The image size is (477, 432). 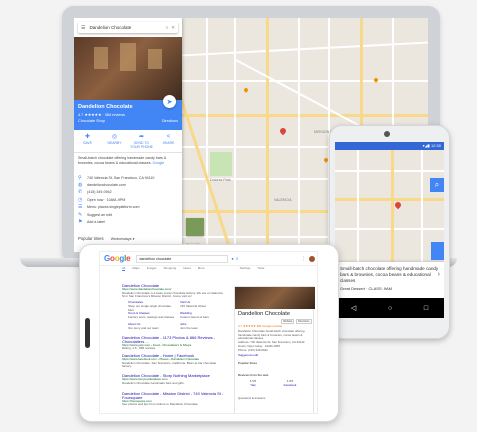 I want to click on review-source-link: Facebook, so click(x=290, y=385).